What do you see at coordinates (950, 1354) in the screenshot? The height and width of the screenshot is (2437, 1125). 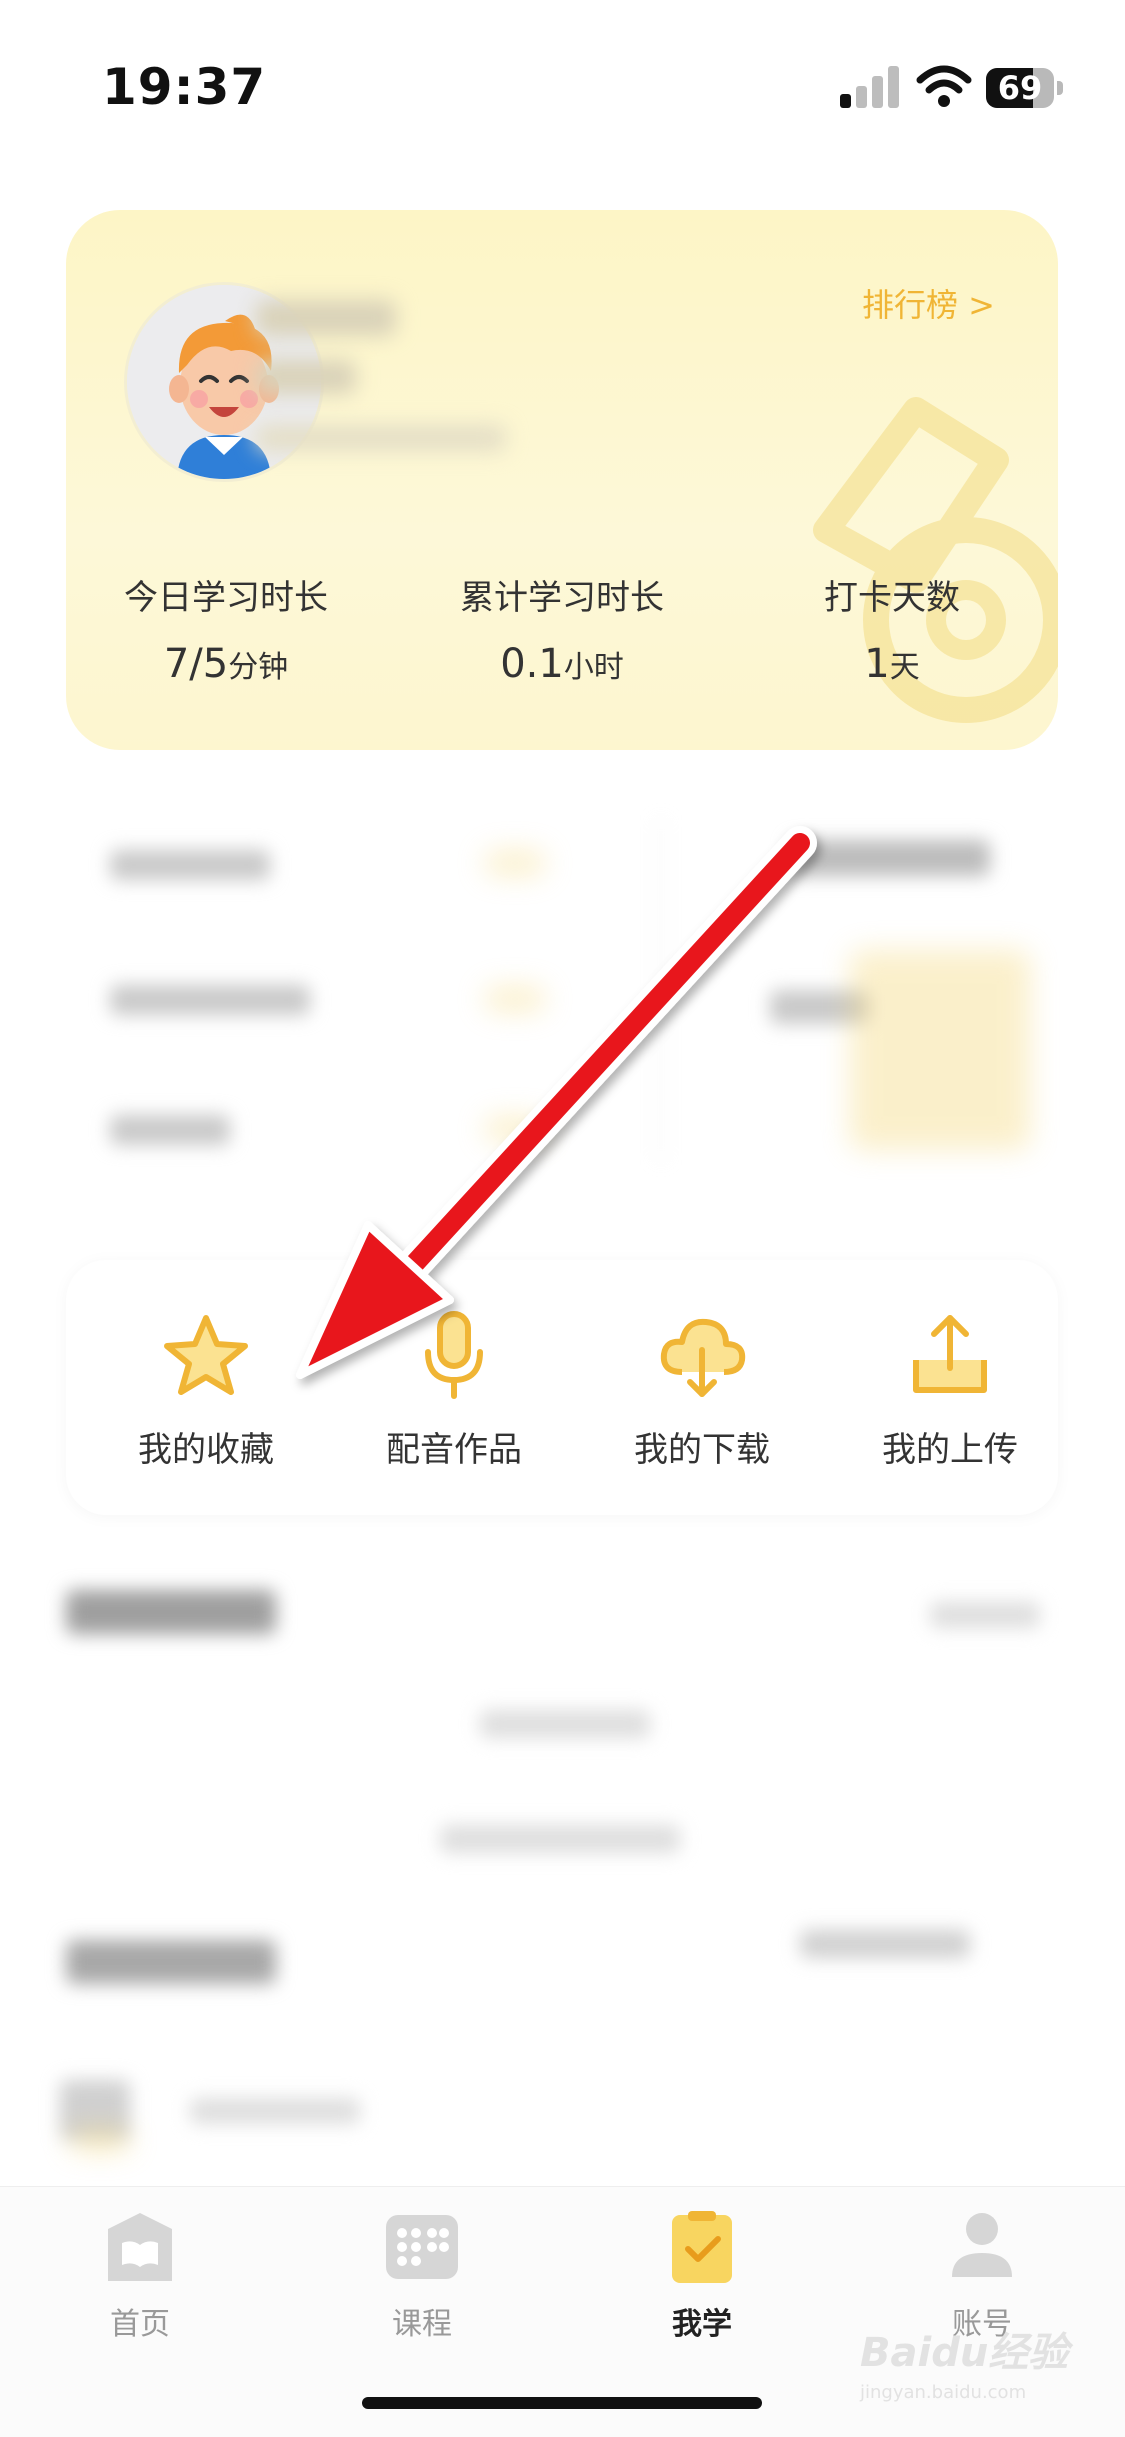 I see `upload-icon` at bounding box center [950, 1354].